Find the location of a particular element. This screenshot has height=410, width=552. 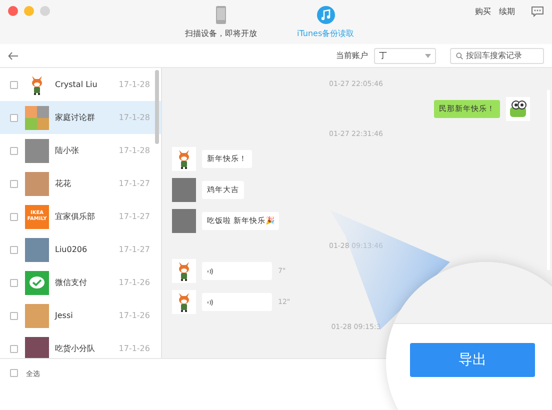

minimize-window-control is located at coordinates (29, 11).